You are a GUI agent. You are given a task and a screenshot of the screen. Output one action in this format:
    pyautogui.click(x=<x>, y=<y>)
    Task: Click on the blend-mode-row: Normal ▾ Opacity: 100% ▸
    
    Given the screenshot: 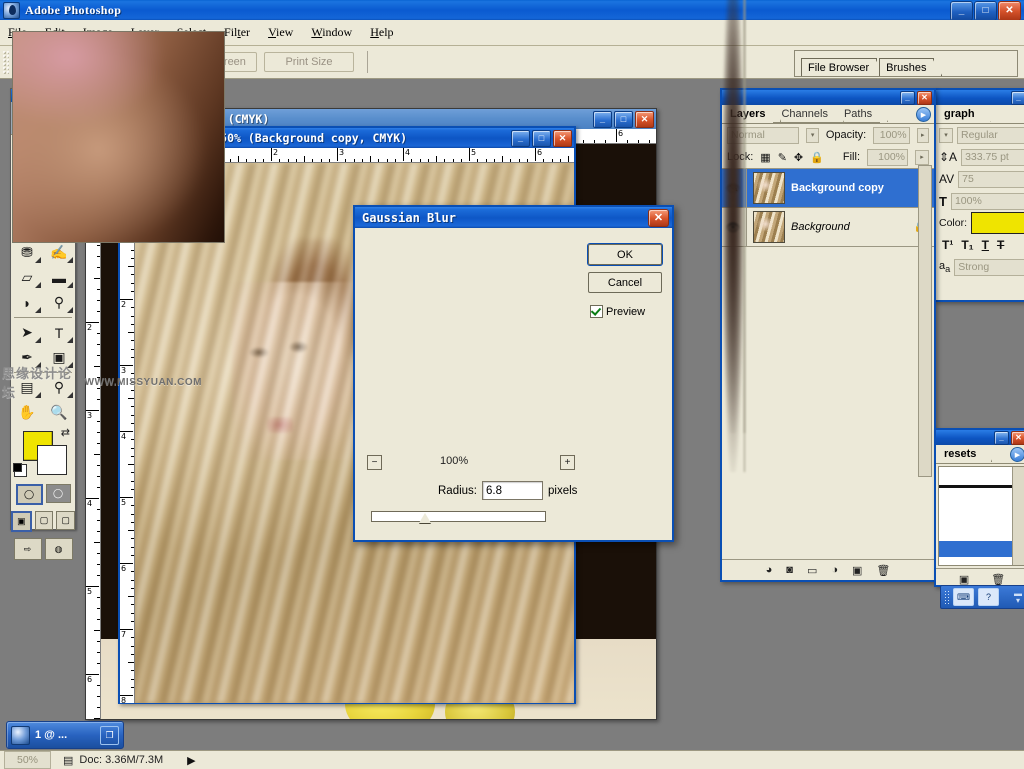 What is the action you would take?
    pyautogui.click(x=828, y=135)
    